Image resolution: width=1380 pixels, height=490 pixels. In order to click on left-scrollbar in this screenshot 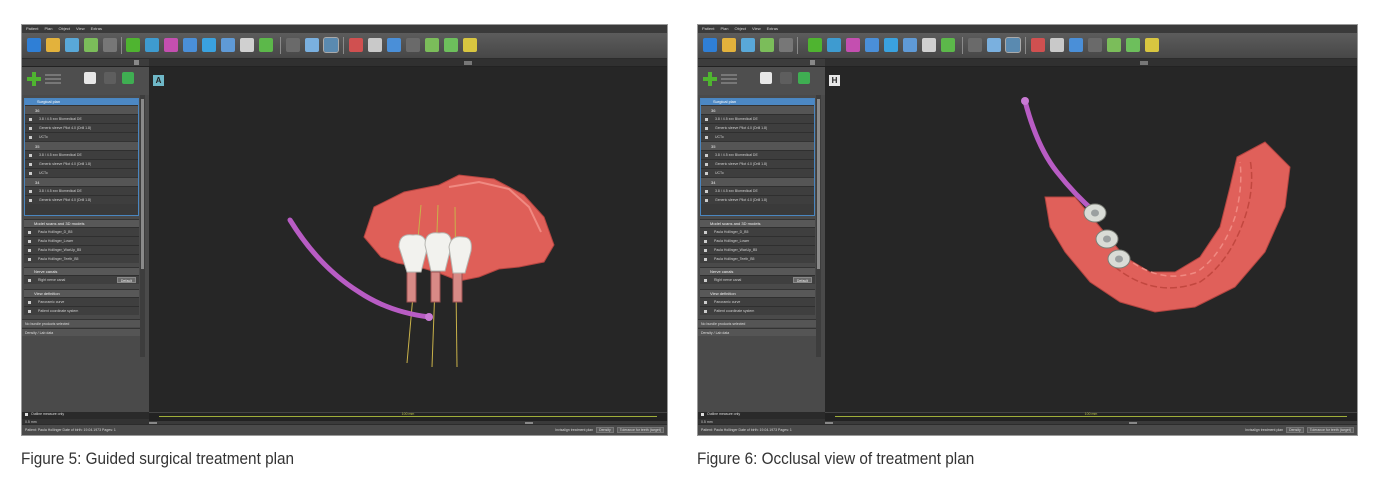, I will do `click(818, 226)`.